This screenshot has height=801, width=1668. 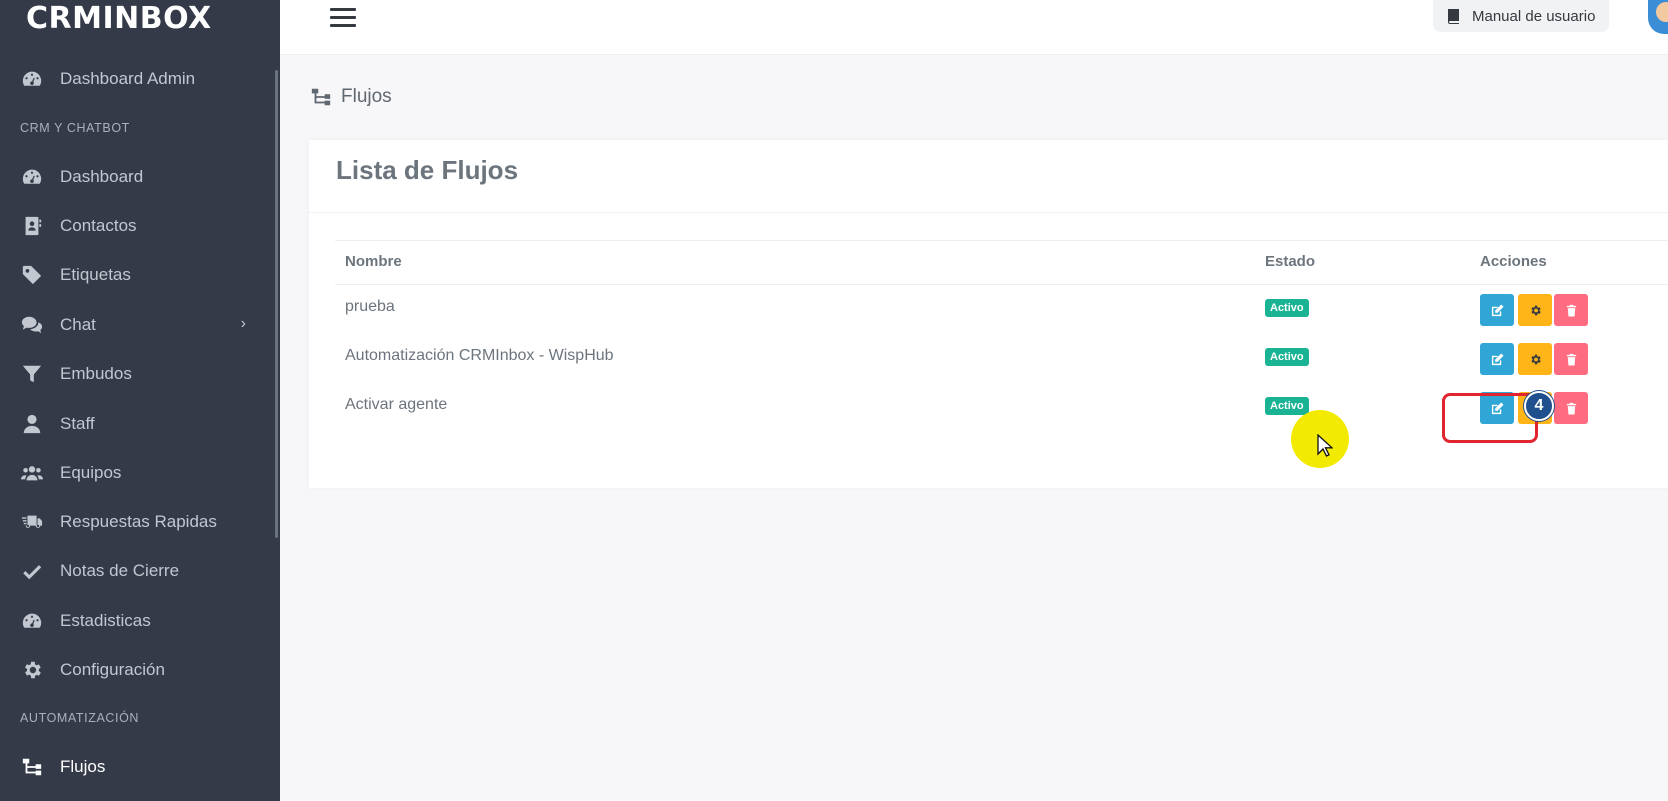 What do you see at coordinates (1534, 16) in the screenshot?
I see `manual-label: Manual de usuario` at bounding box center [1534, 16].